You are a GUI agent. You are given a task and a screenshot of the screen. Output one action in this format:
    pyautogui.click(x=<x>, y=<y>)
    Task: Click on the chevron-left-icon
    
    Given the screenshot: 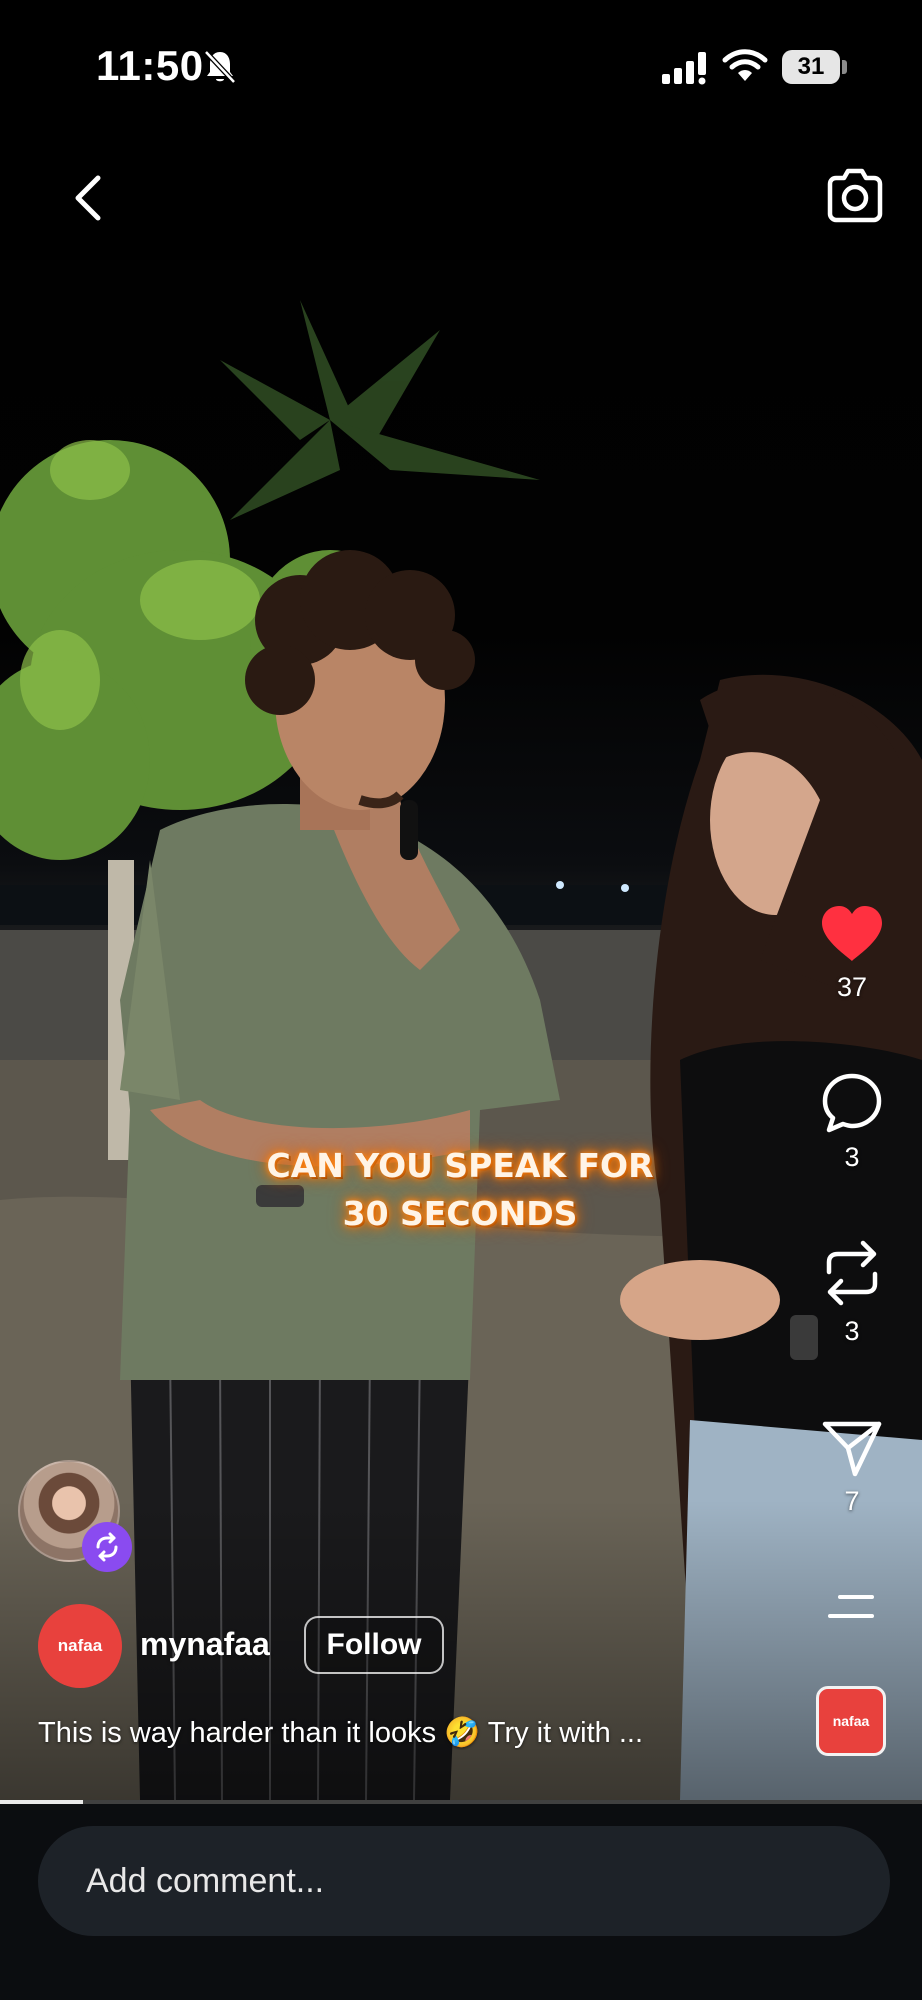 What is the action you would take?
    pyautogui.click(x=88, y=198)
    